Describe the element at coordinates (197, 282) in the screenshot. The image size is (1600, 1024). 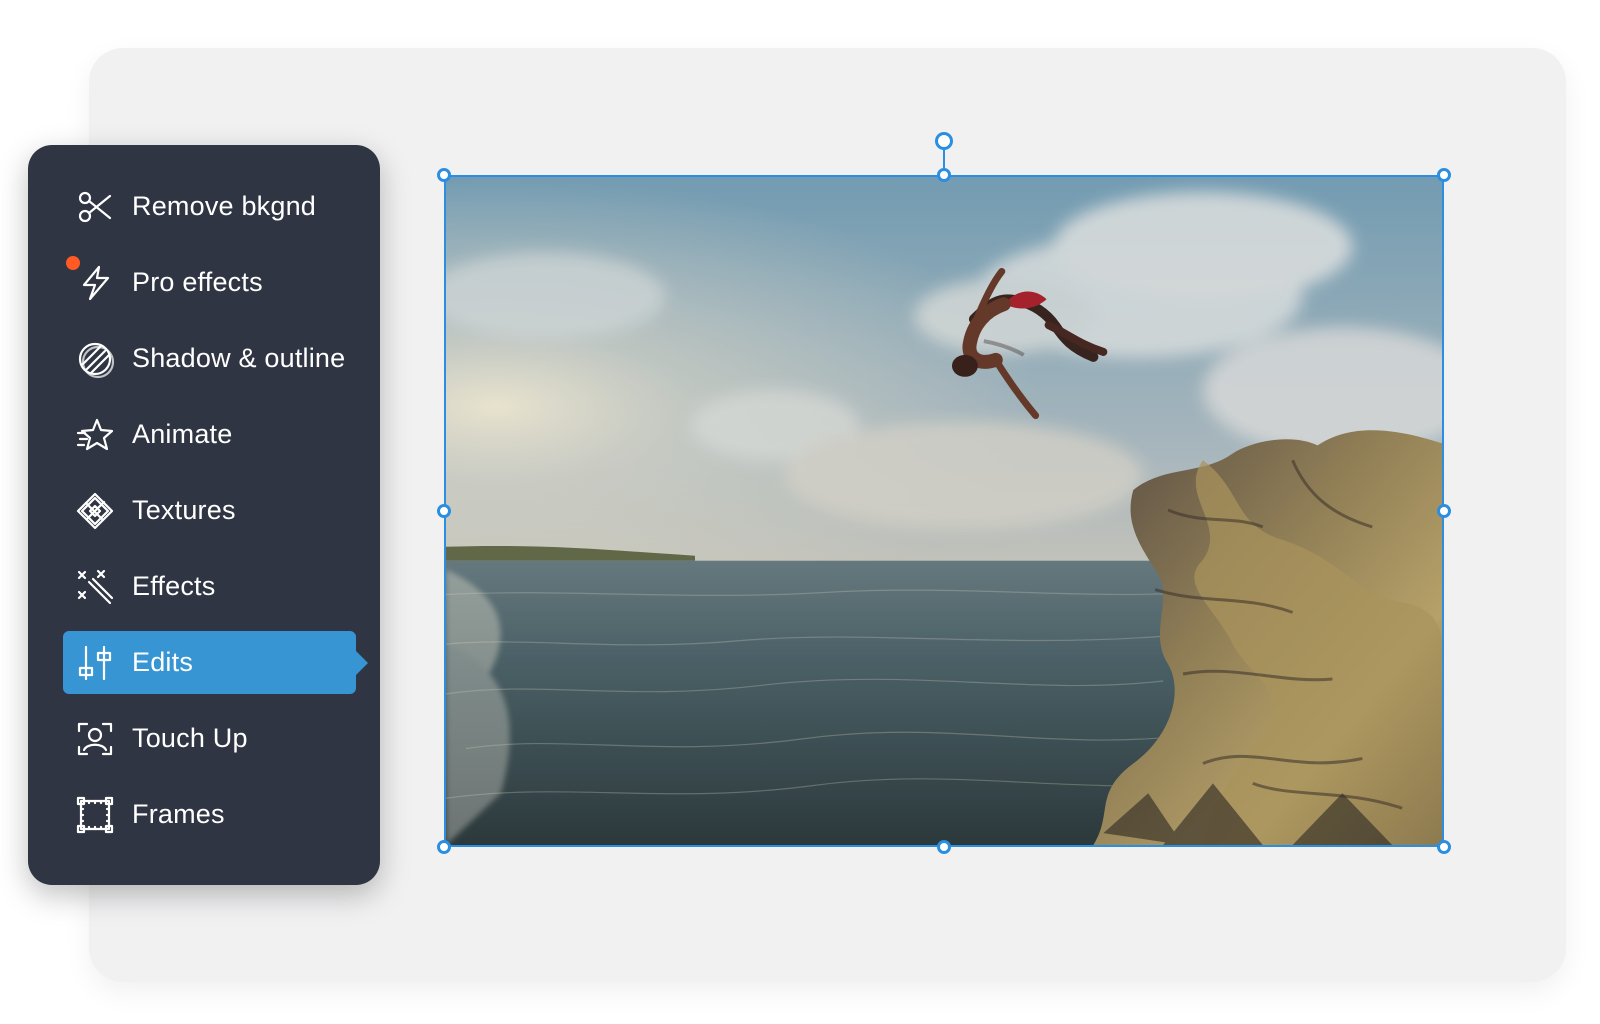
I see `menu-label: Pro effects` at that location.